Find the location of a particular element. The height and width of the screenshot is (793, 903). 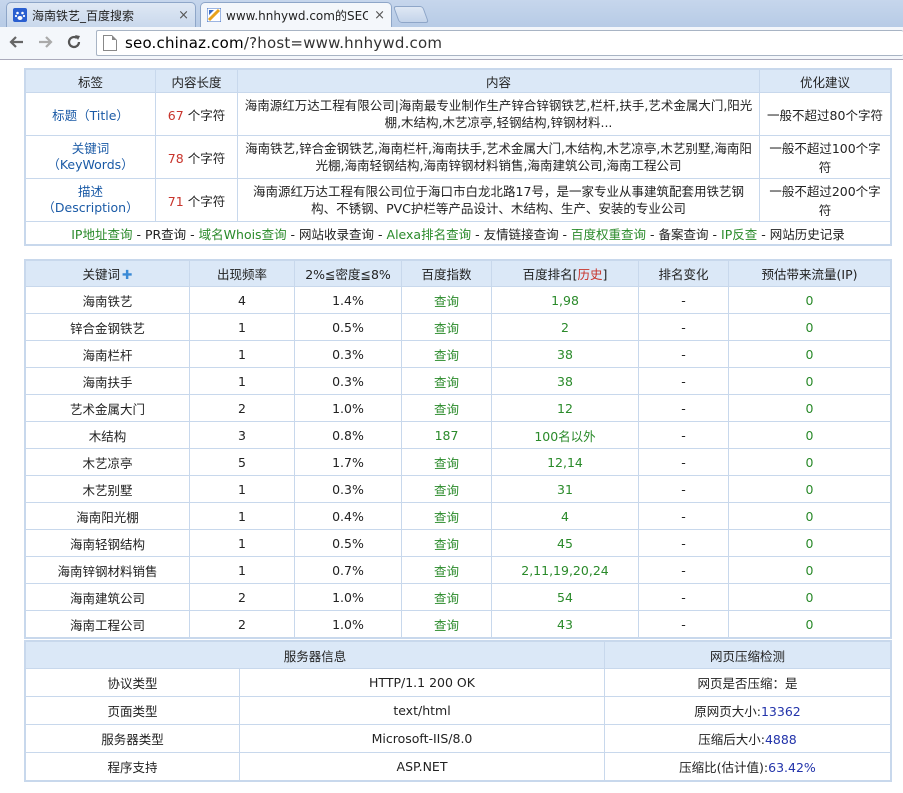

table-row: 海南栏杆 1 0.3% 查询 38-0 is located at coordinates (458, 354).